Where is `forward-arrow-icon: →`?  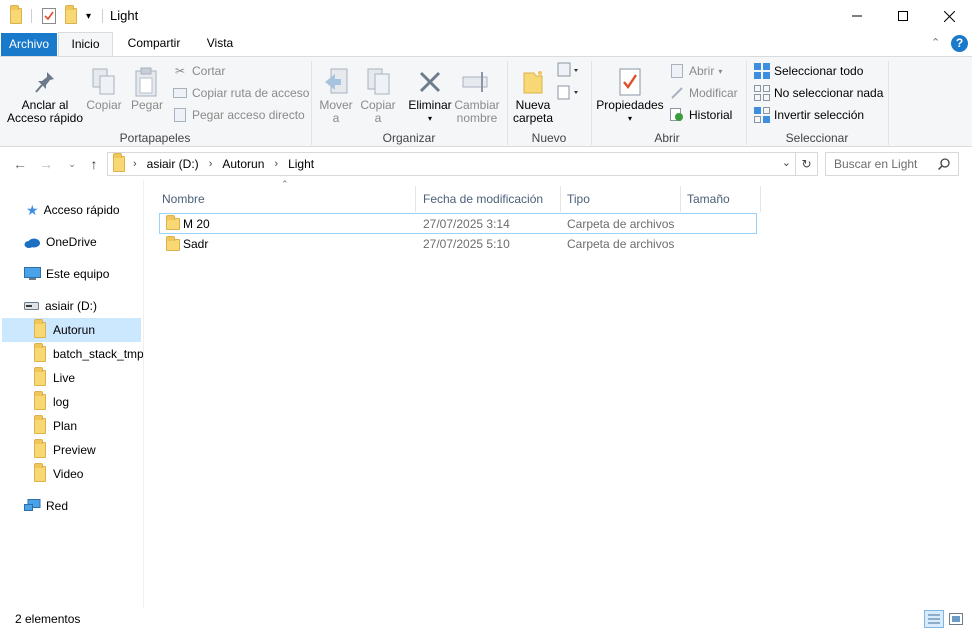 forward-arrow-icon: → is located at coordinates (46, 164).